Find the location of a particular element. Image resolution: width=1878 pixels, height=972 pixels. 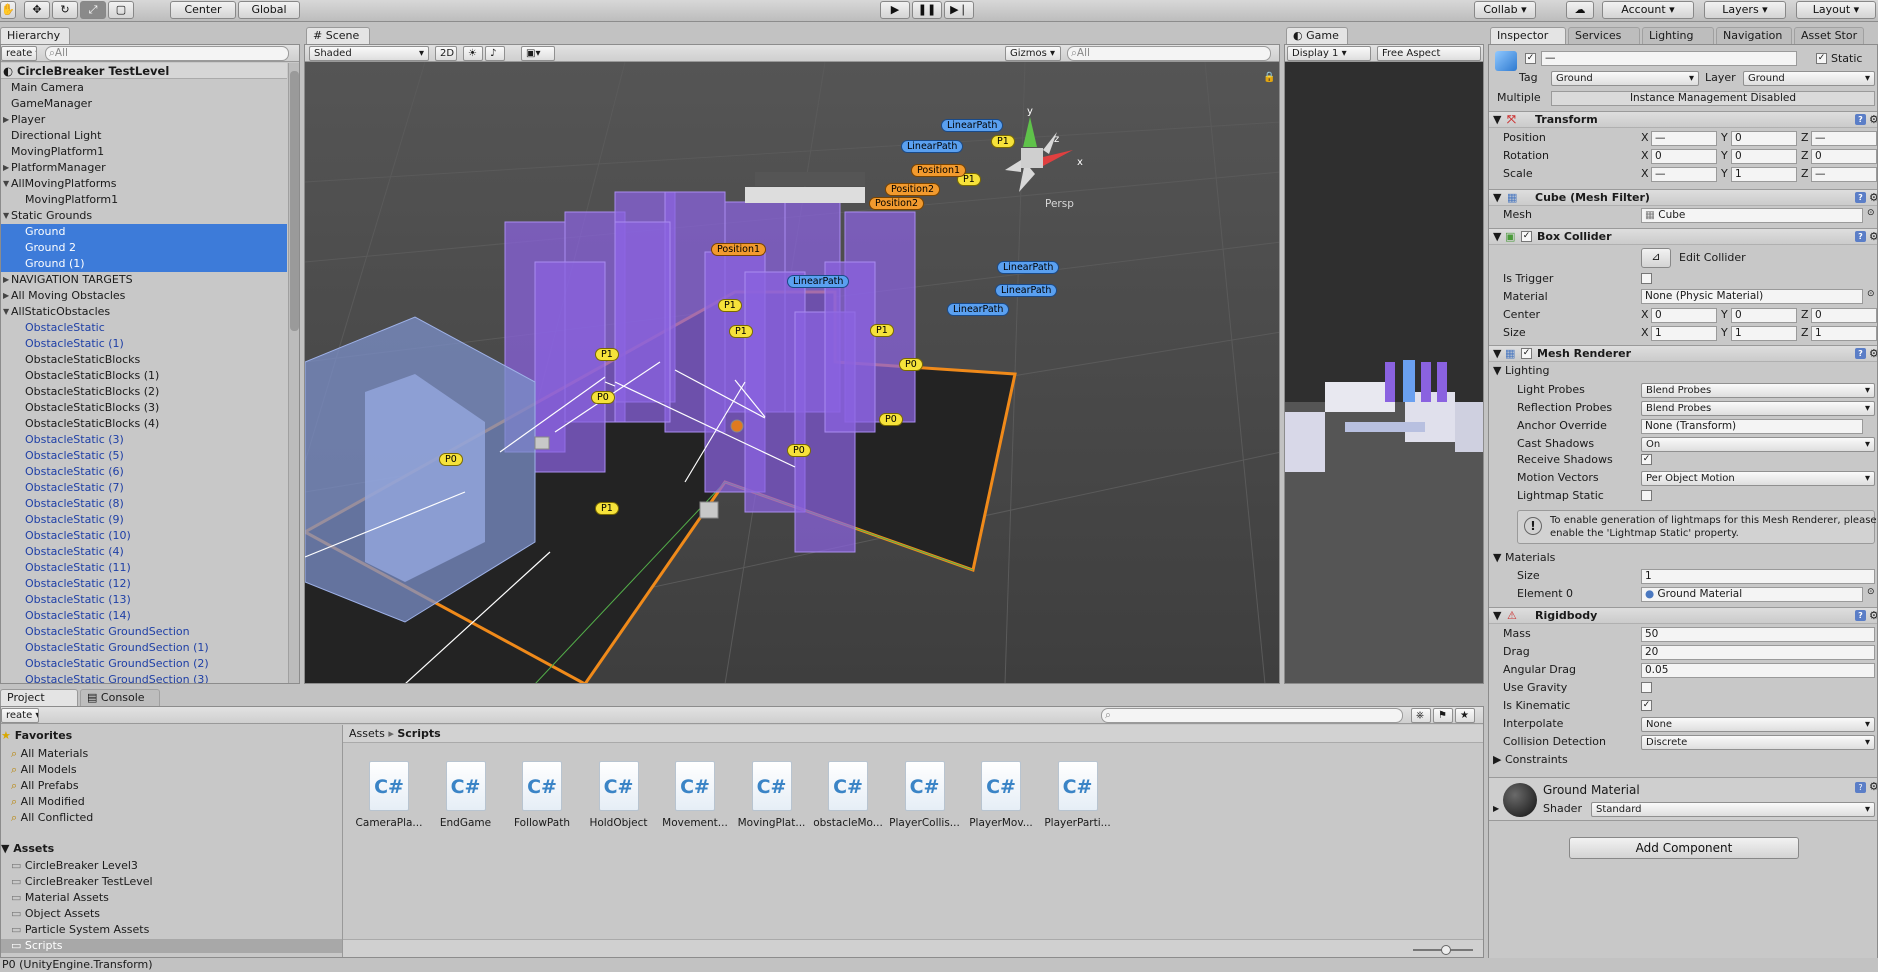

tab-project: Project is located at coordinates (39, 697).